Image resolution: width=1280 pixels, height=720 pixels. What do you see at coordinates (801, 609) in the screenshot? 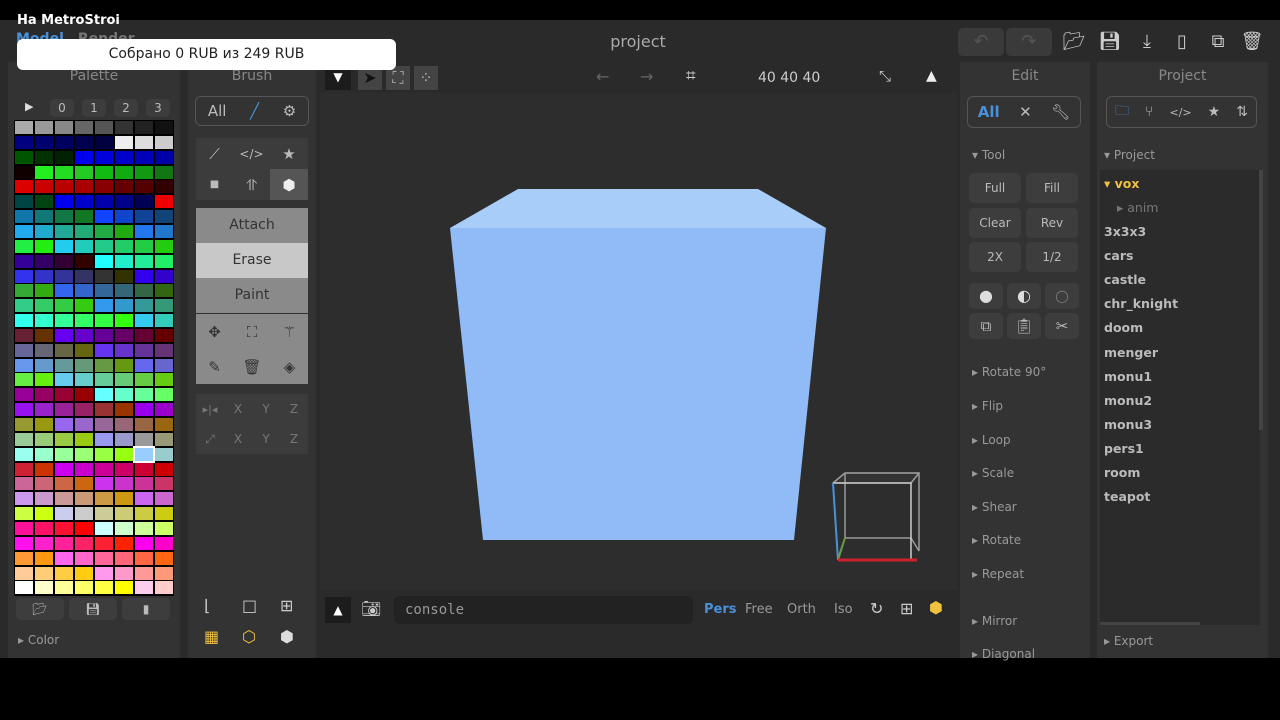
I see `view-orth: Orth` at bounding box center [801, 609].